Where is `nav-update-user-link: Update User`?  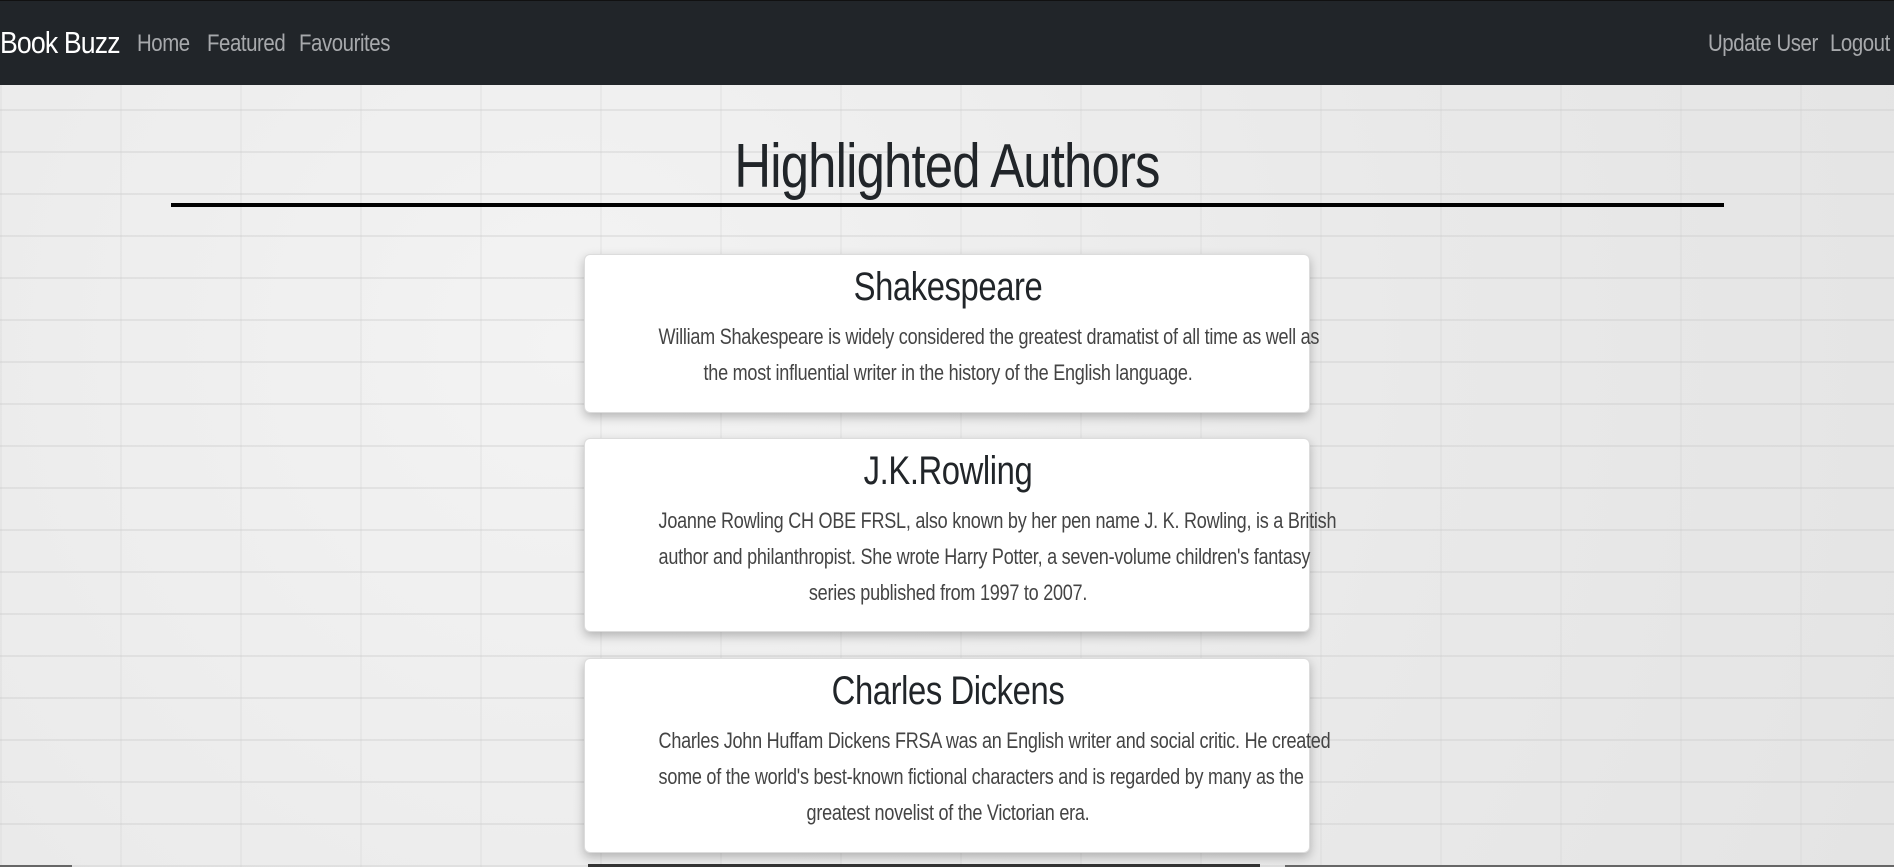 nav-update-user-link: Update User is located at coordinates (1763, 44).